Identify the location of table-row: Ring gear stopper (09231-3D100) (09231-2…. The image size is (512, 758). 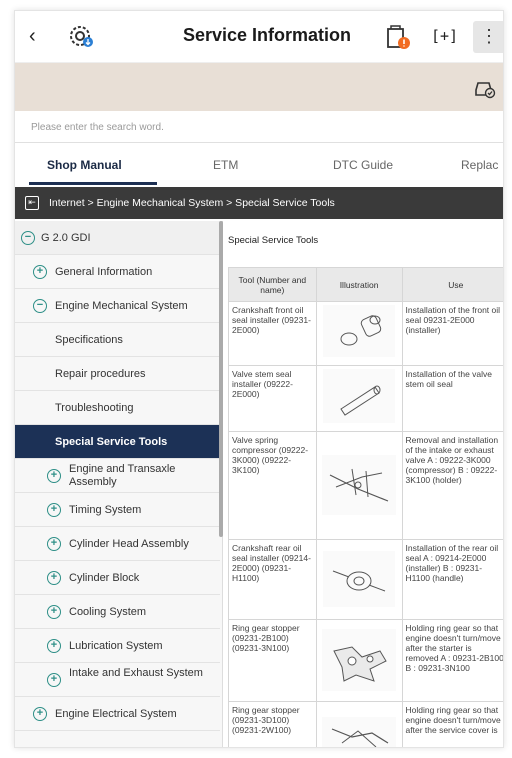
(365, 724).